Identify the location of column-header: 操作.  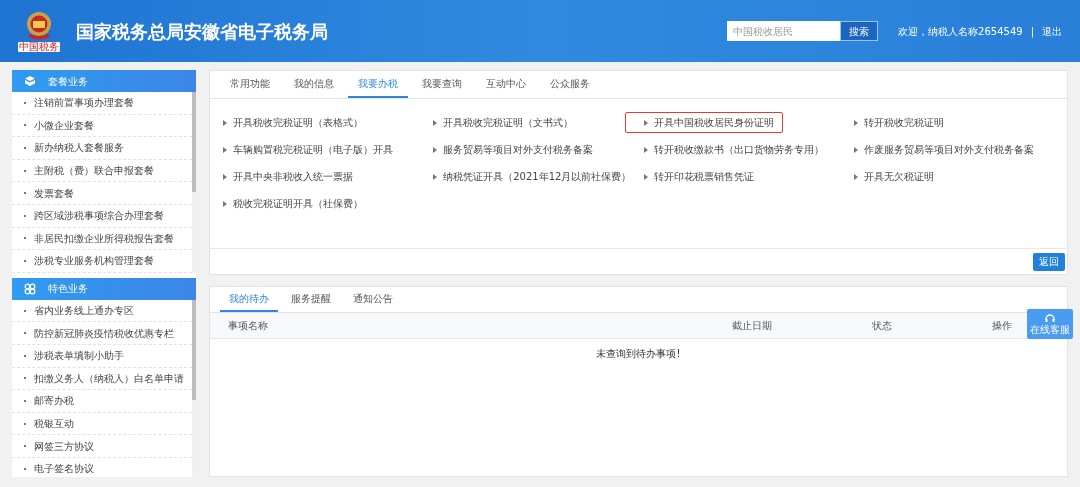
(1002, 326).